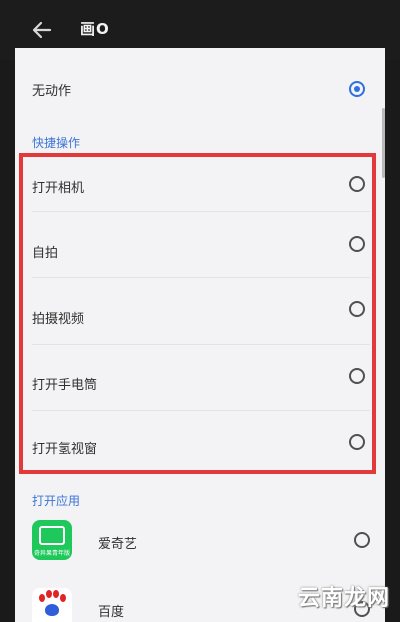 This screenshot has height=622, width=400. What do you see at coordinates (52, 610) in the screenshot?
I see `paw-pad` at bounding box center [52, 610].